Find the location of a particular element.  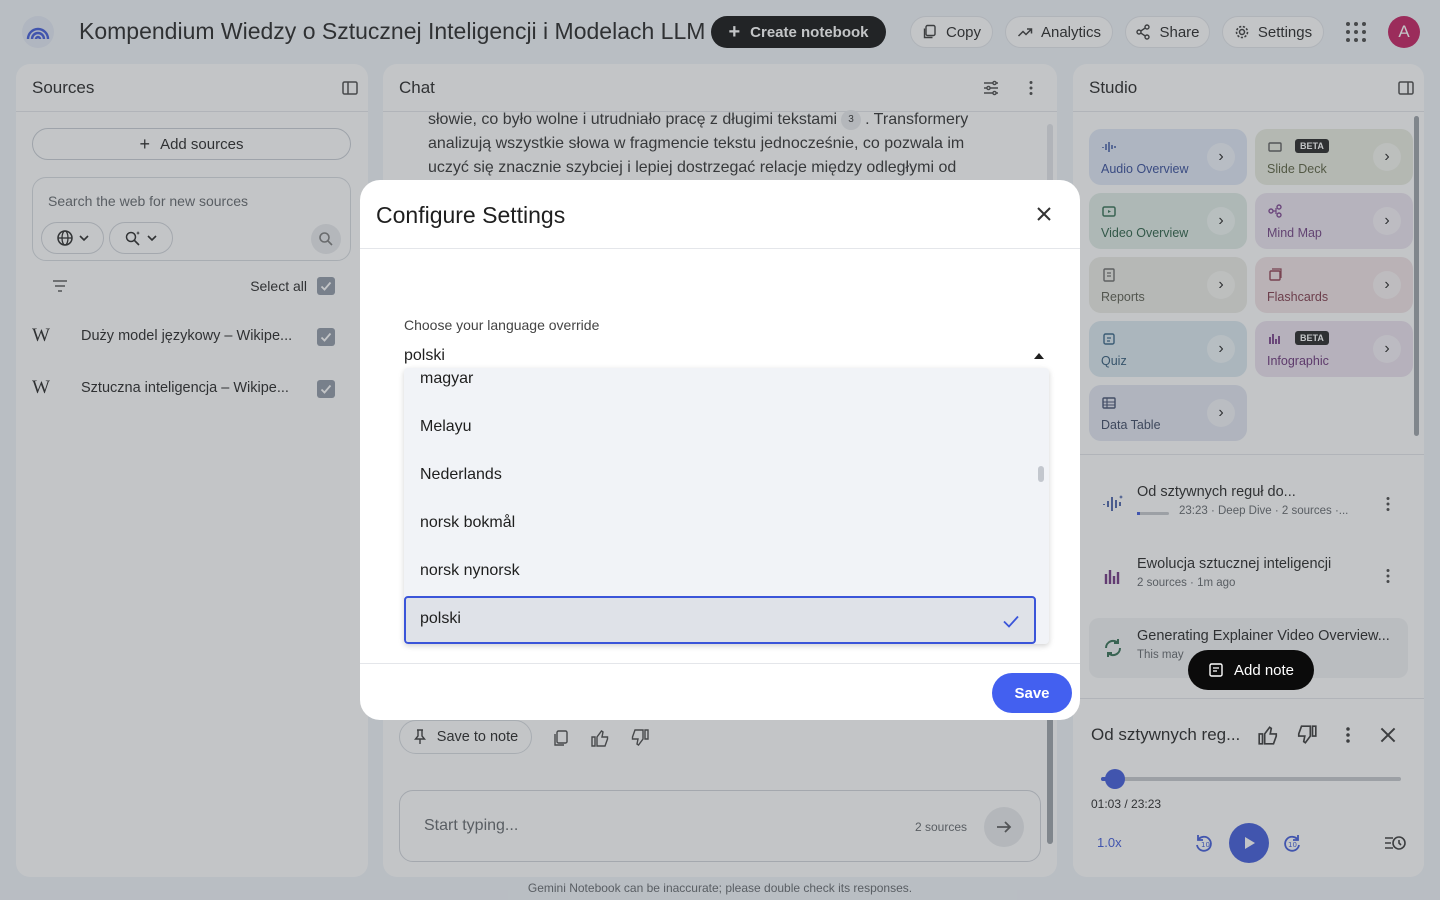

language-option-selected: polski is located at coordinates (720, 620).